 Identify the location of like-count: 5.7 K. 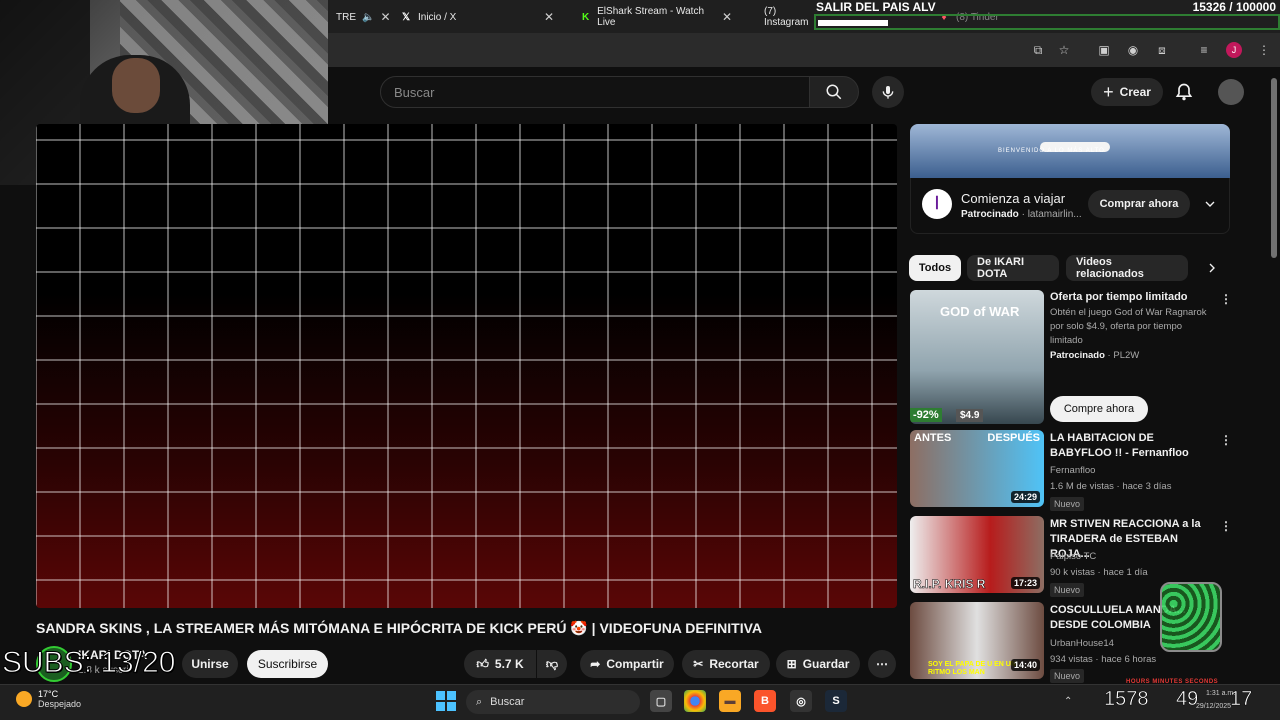
(509, 664).